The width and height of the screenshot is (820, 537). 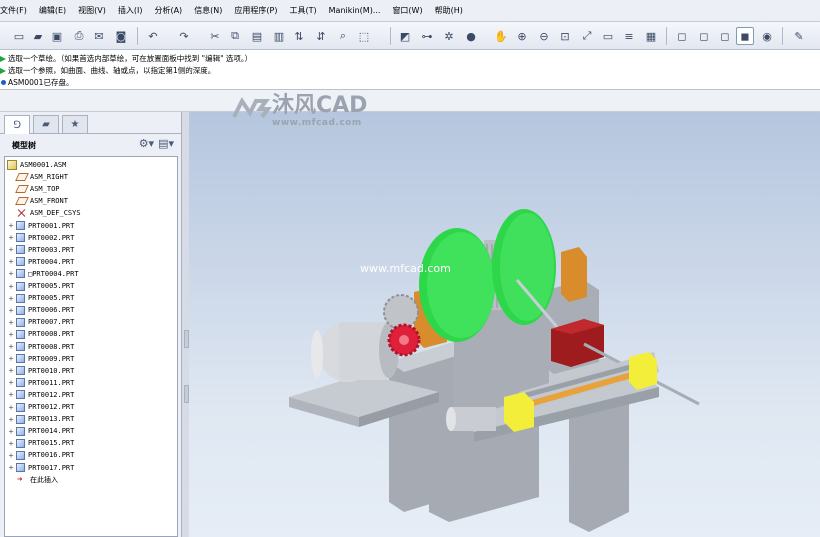 What do you see at coordinates (343, 36) in the screenshot?
I see `find-icon: ⌕` at bounding box center [343, 36].